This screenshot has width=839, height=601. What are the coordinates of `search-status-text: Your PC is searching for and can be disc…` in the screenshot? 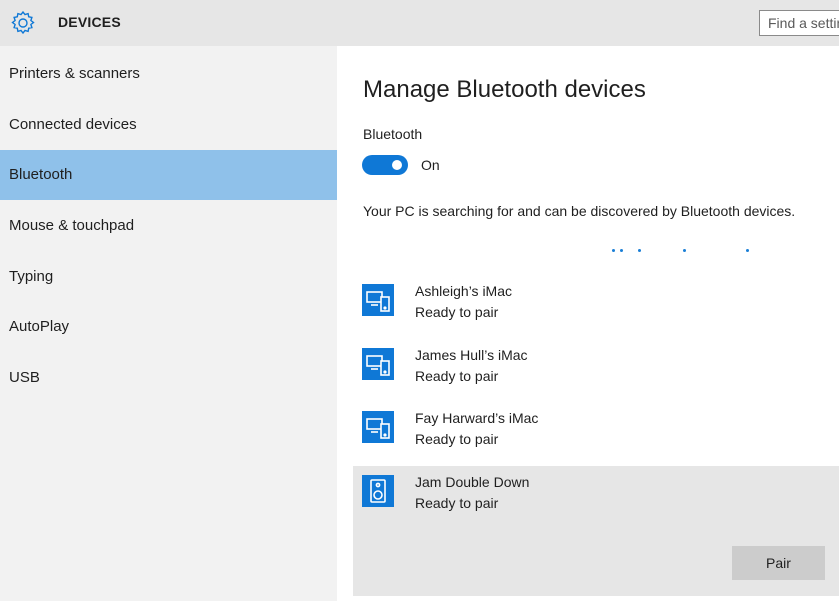 It's located at (579, 211).